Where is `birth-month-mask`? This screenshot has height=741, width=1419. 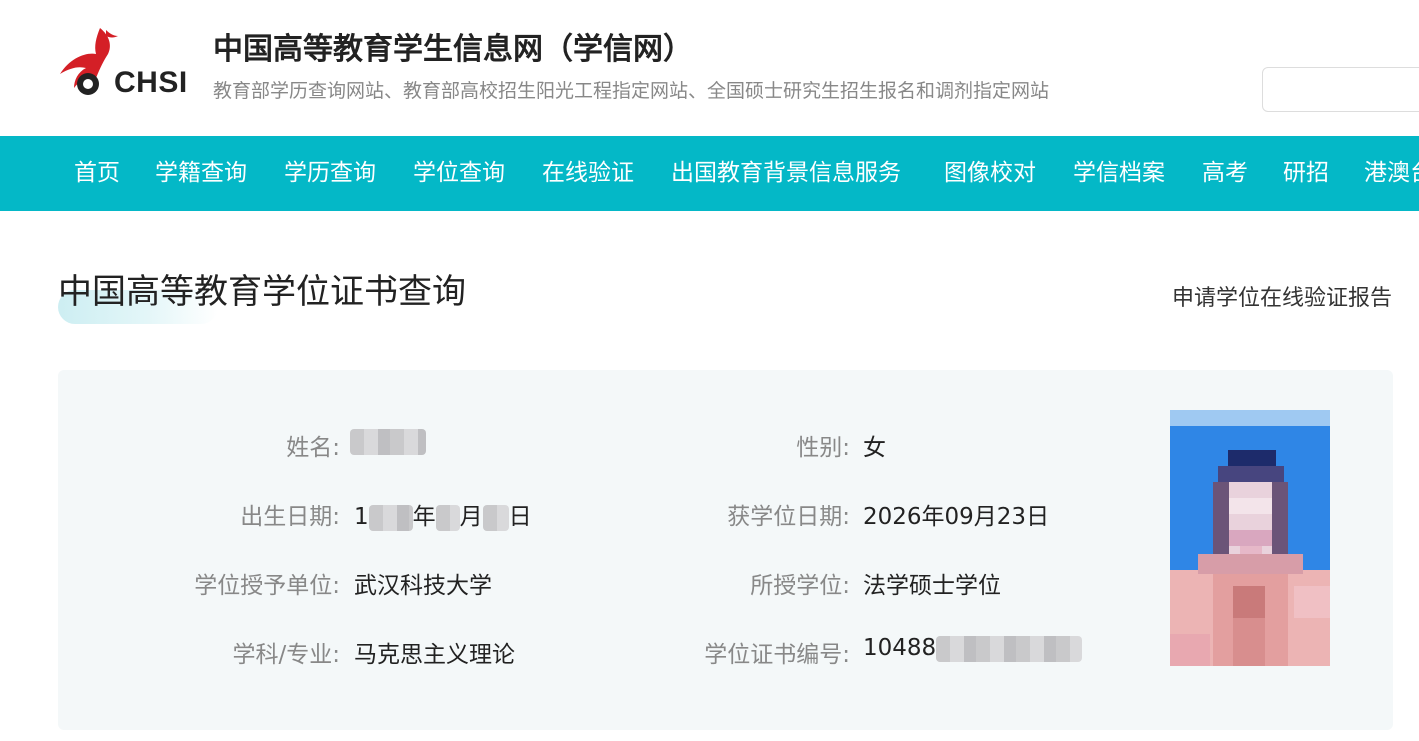 birth-month-mask is located at coordinates (447, 517).